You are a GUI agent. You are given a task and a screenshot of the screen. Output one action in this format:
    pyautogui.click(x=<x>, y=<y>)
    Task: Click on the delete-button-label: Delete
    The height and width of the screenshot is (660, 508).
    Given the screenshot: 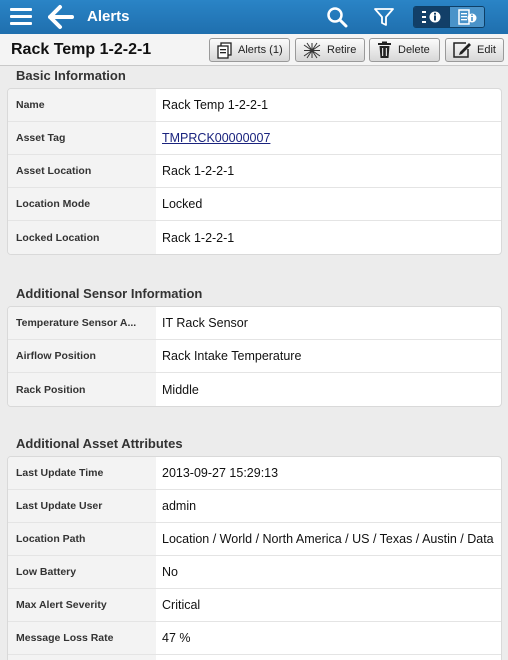 What is the action you would take?
    pyautogui.click(x=414, y=50)
    